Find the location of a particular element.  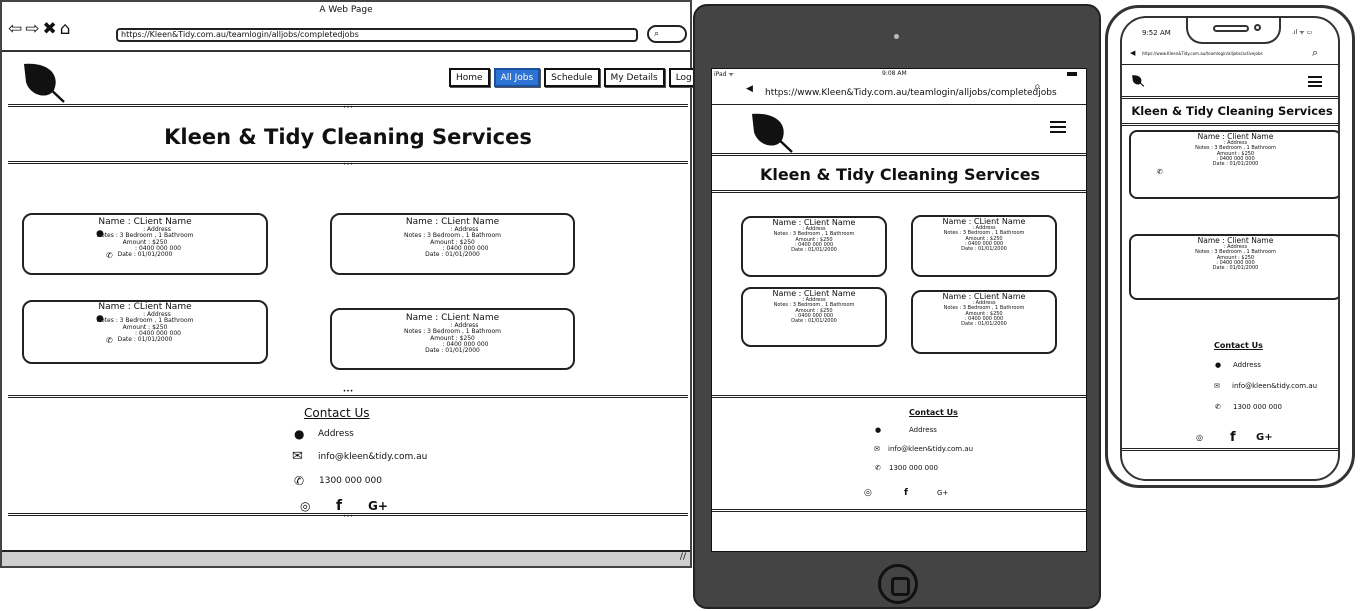

phone-status-time: 9:52 AM is located at coordinates (1156, 33).